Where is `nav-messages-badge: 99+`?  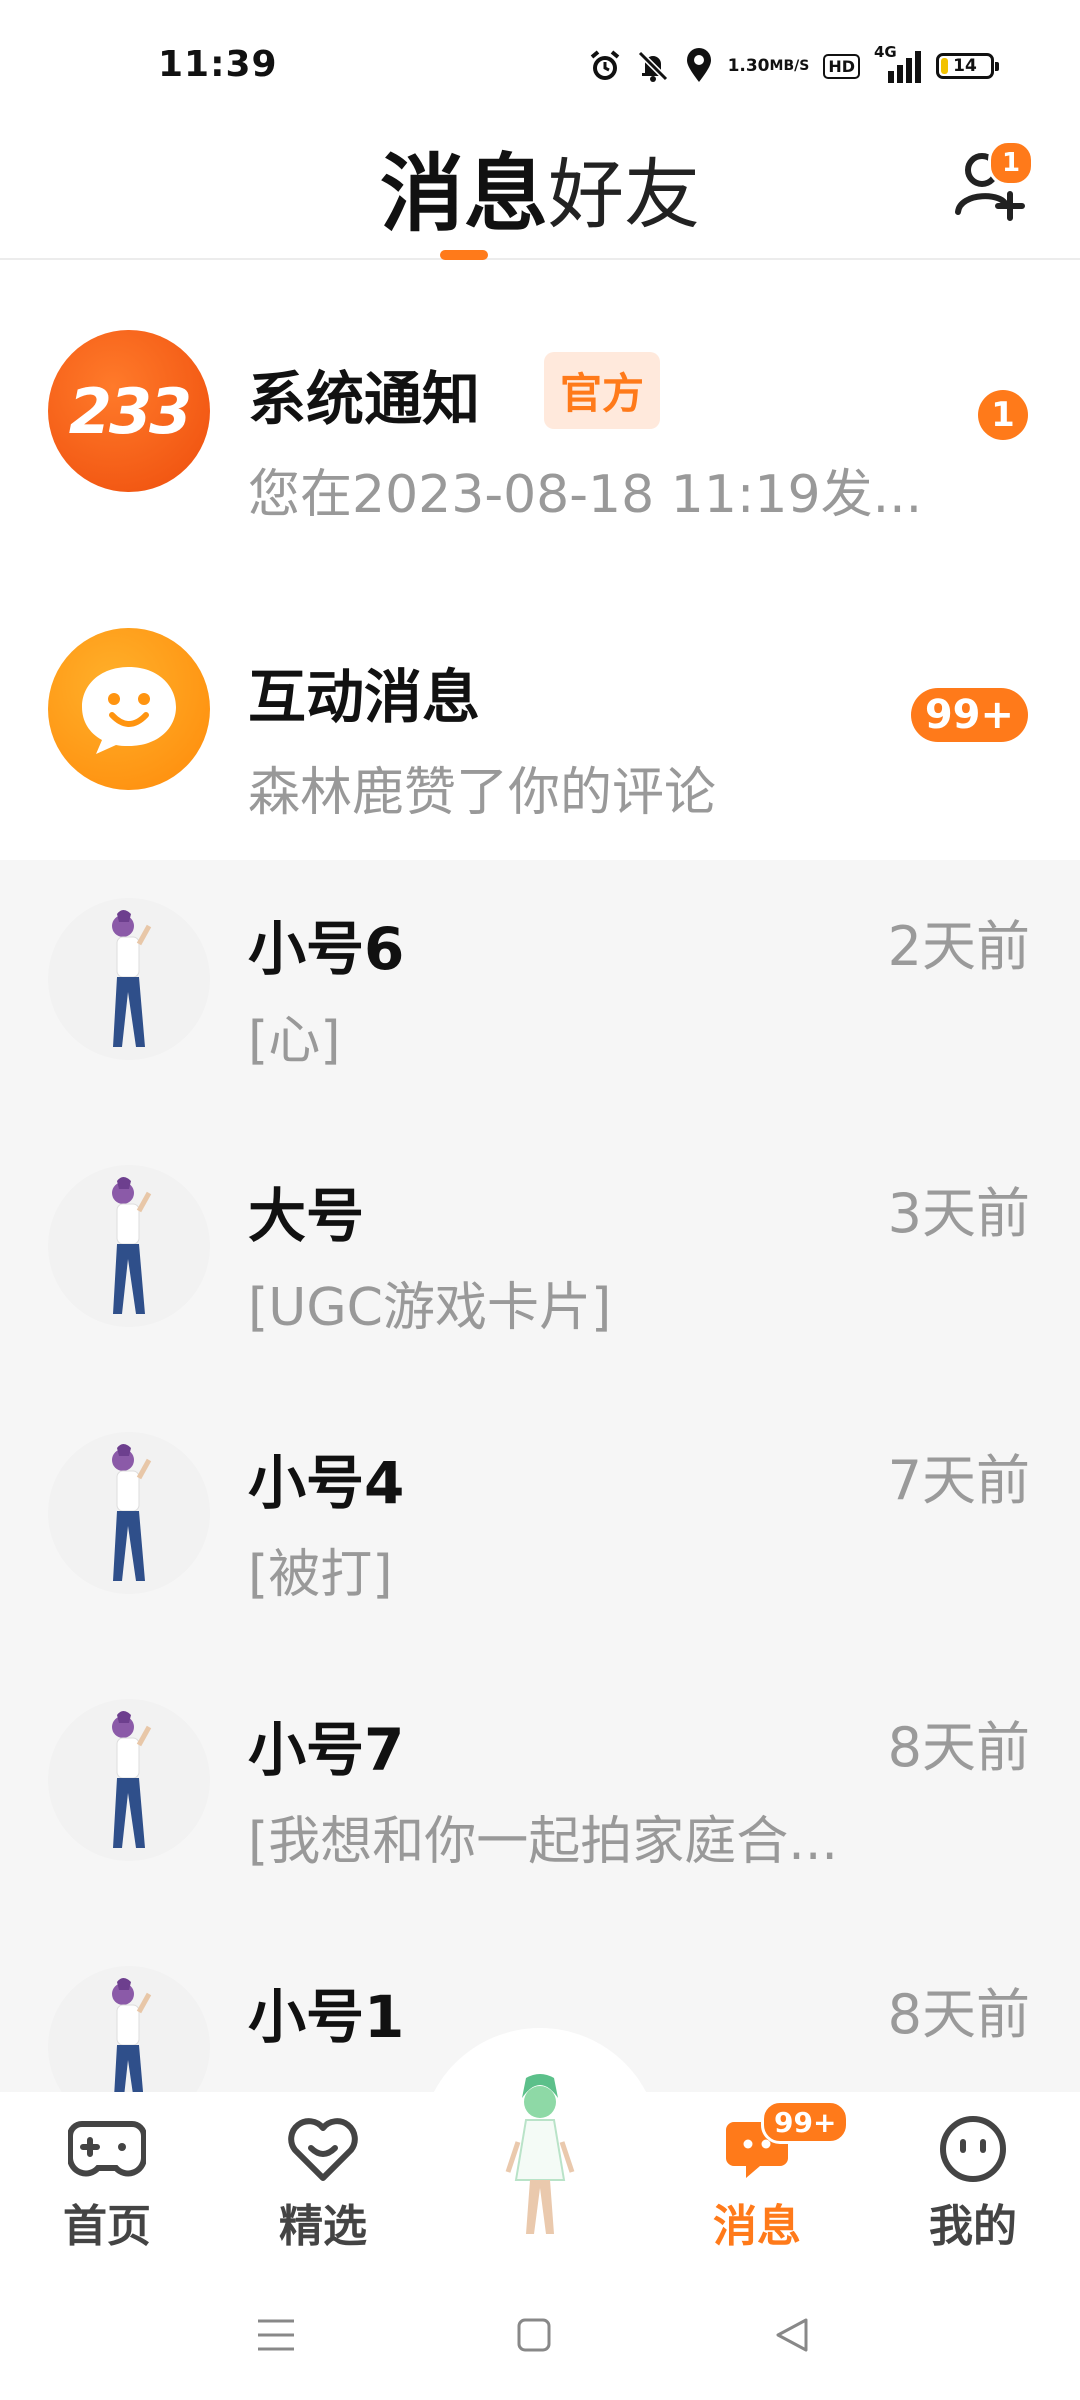
nav-messages-badge: 99+ is located at coordinates (805, 2122).